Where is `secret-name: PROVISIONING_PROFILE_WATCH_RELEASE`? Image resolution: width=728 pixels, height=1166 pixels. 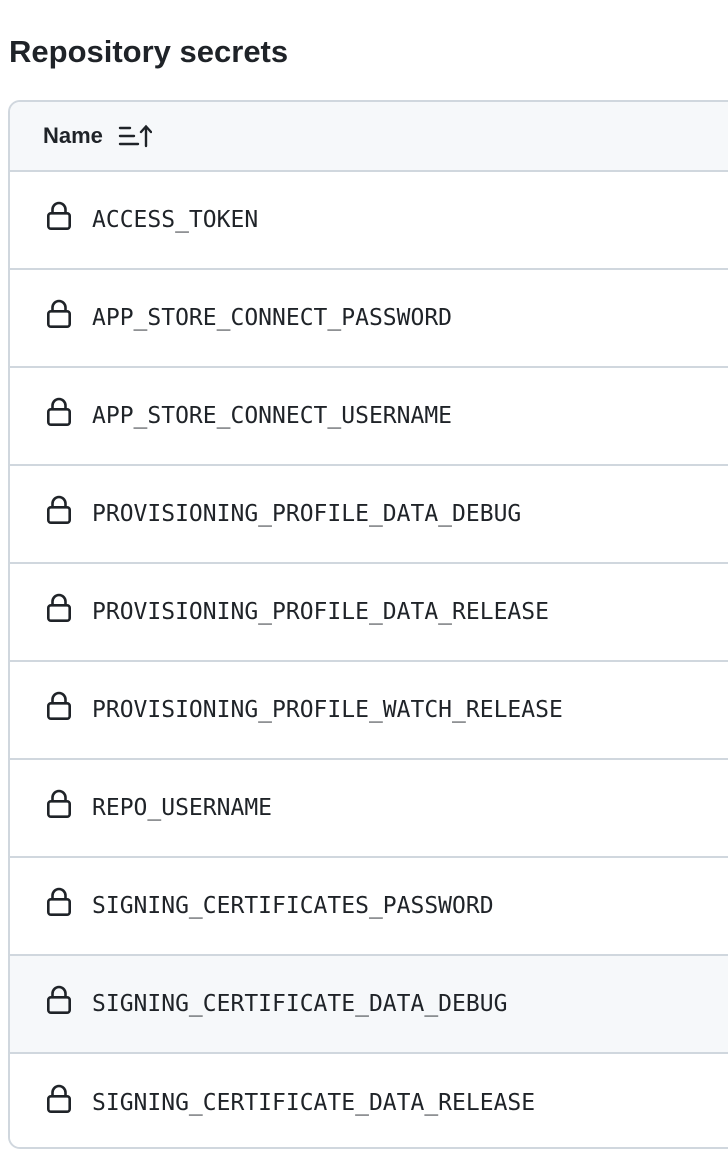
secret-name: PROVISIONING_PROFILE_WATCH_RELEASE is located at coordinates (327, 710).